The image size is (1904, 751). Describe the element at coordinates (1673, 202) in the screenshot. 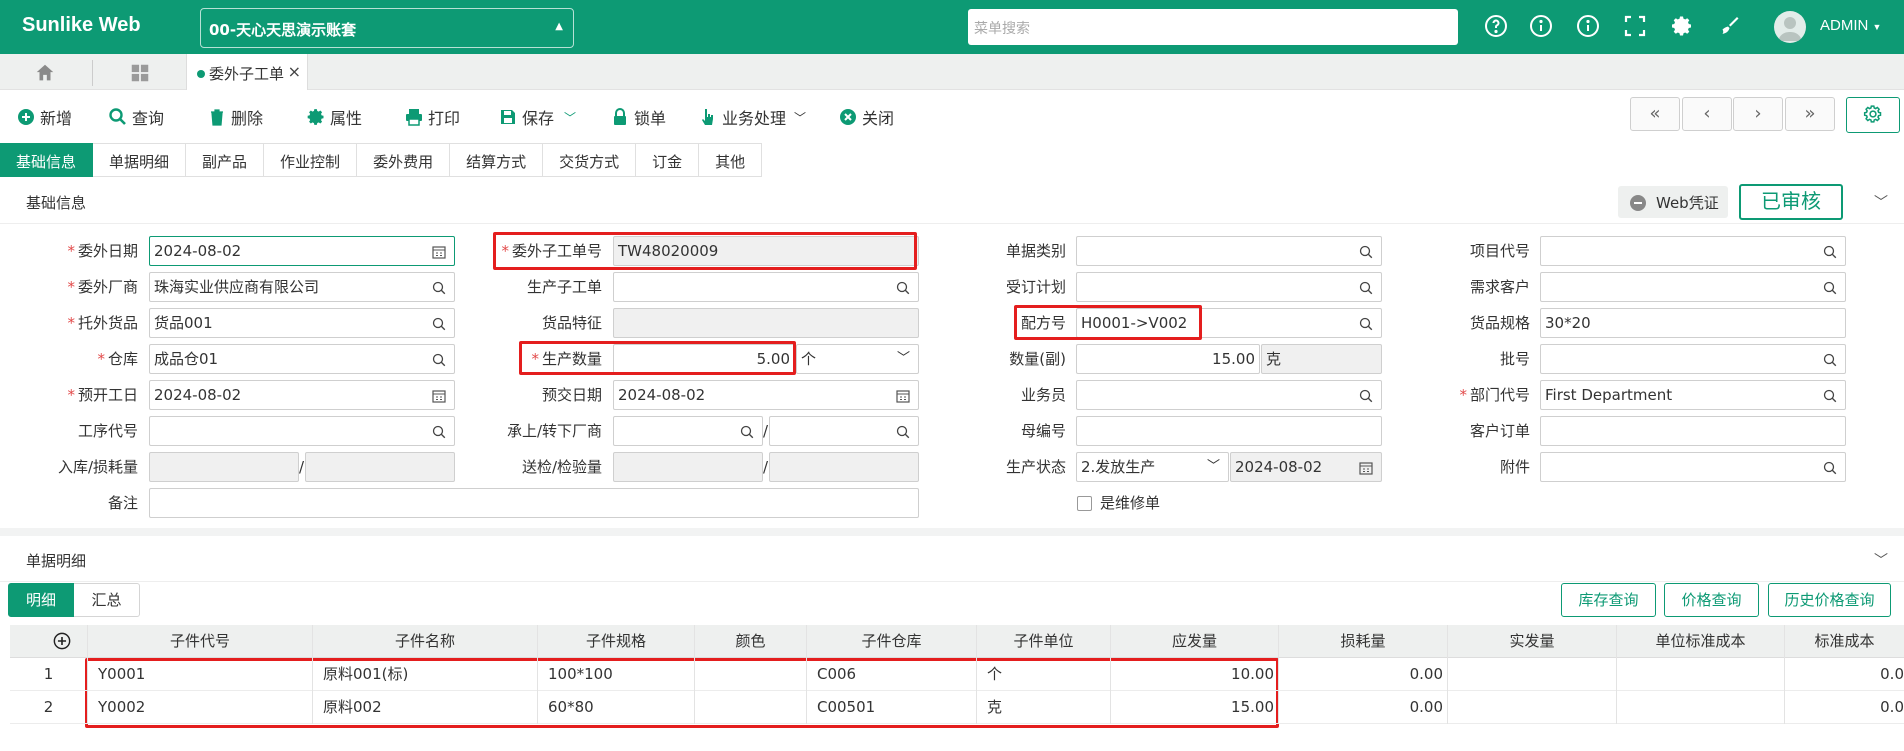

I see `web-voucher-button: Web凭证` at that location.